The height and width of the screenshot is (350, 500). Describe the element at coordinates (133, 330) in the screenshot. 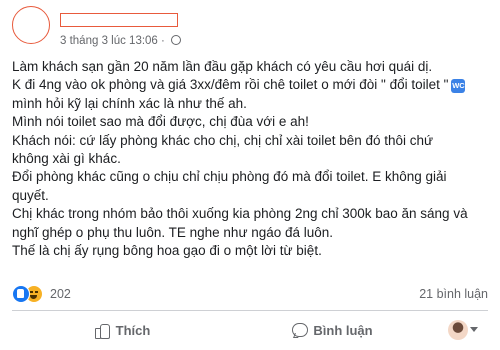

I see `like-label: Thích` at that location.